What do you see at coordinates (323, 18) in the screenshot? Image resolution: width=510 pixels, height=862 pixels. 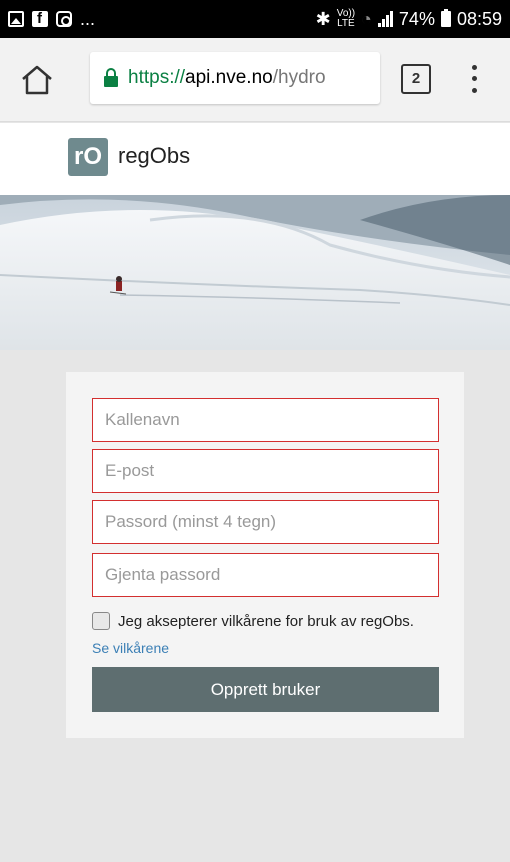 I see `bluetooth-icon: ✱` at bounding box center [323, 18].